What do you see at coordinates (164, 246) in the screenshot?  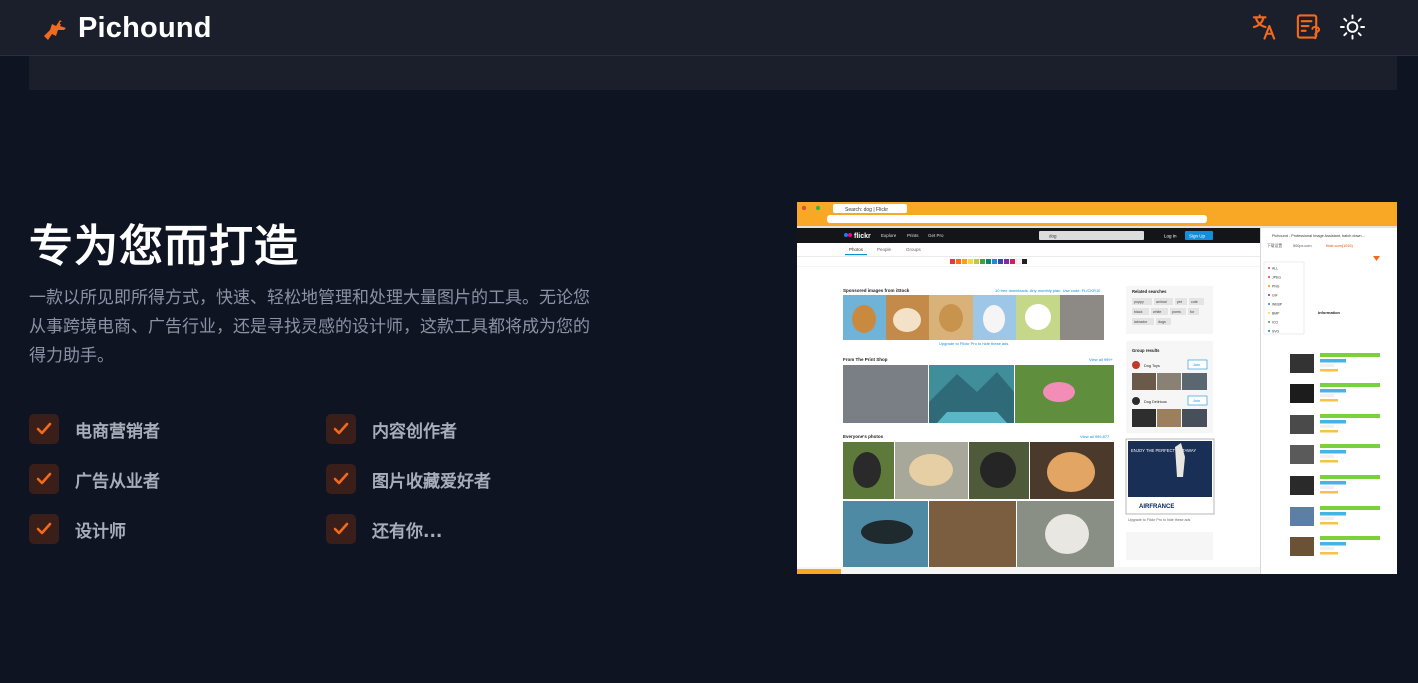 I see `hero-title: 专为您而打造` at bounding box center [164, 246].